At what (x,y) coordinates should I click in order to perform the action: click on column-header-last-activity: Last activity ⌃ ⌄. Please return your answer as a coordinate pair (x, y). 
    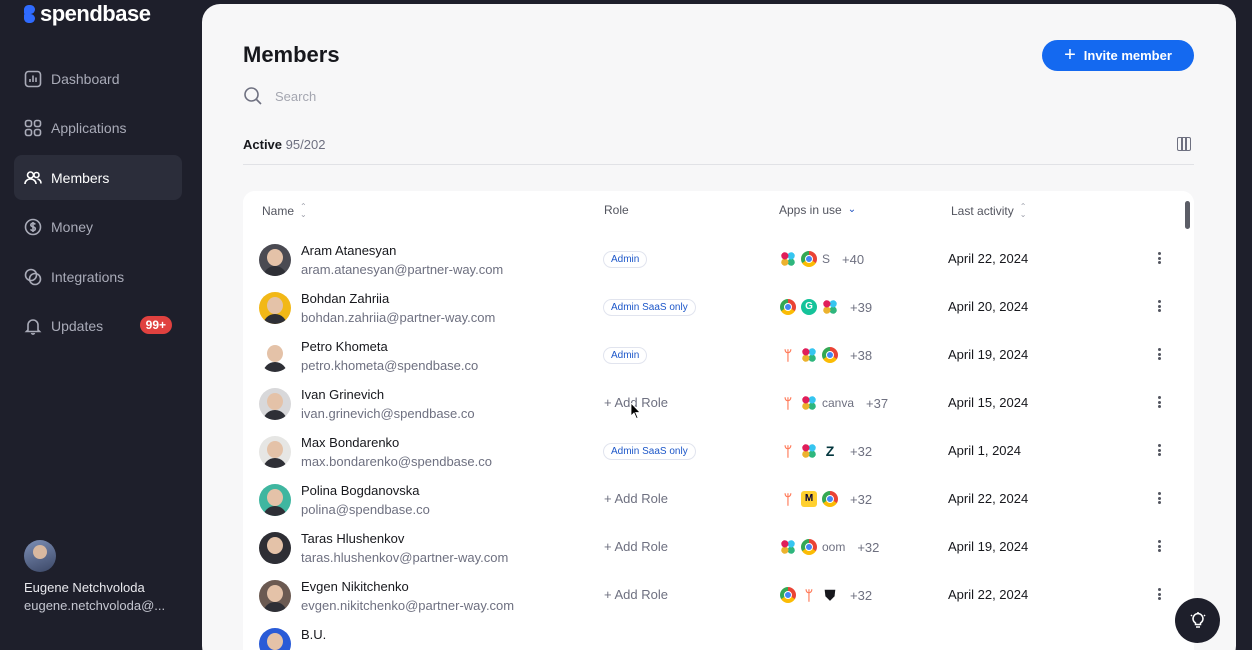
    Looking at the image, I should click on (988, 211).